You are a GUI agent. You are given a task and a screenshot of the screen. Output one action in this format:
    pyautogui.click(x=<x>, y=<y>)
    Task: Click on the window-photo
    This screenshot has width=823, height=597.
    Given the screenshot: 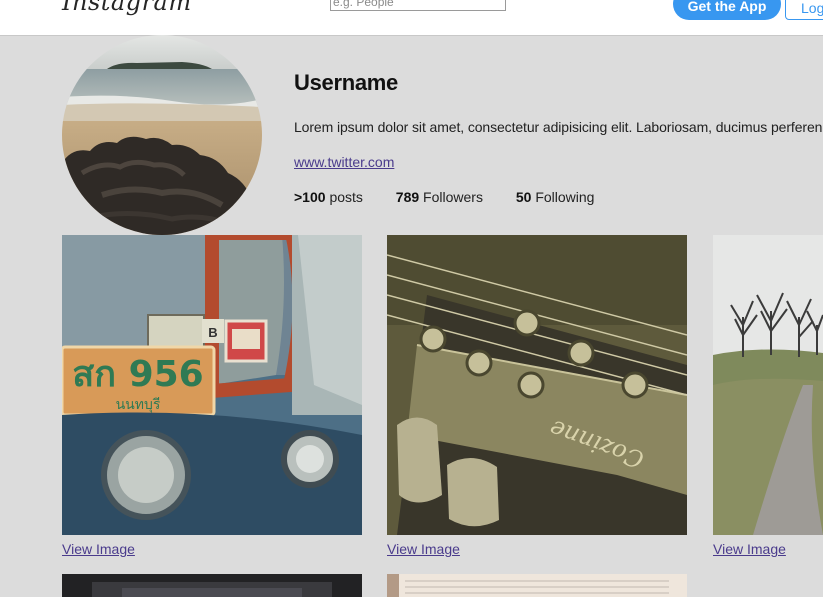 What is the action you would take?
    pyautogui.click(x=537, y=585)
    